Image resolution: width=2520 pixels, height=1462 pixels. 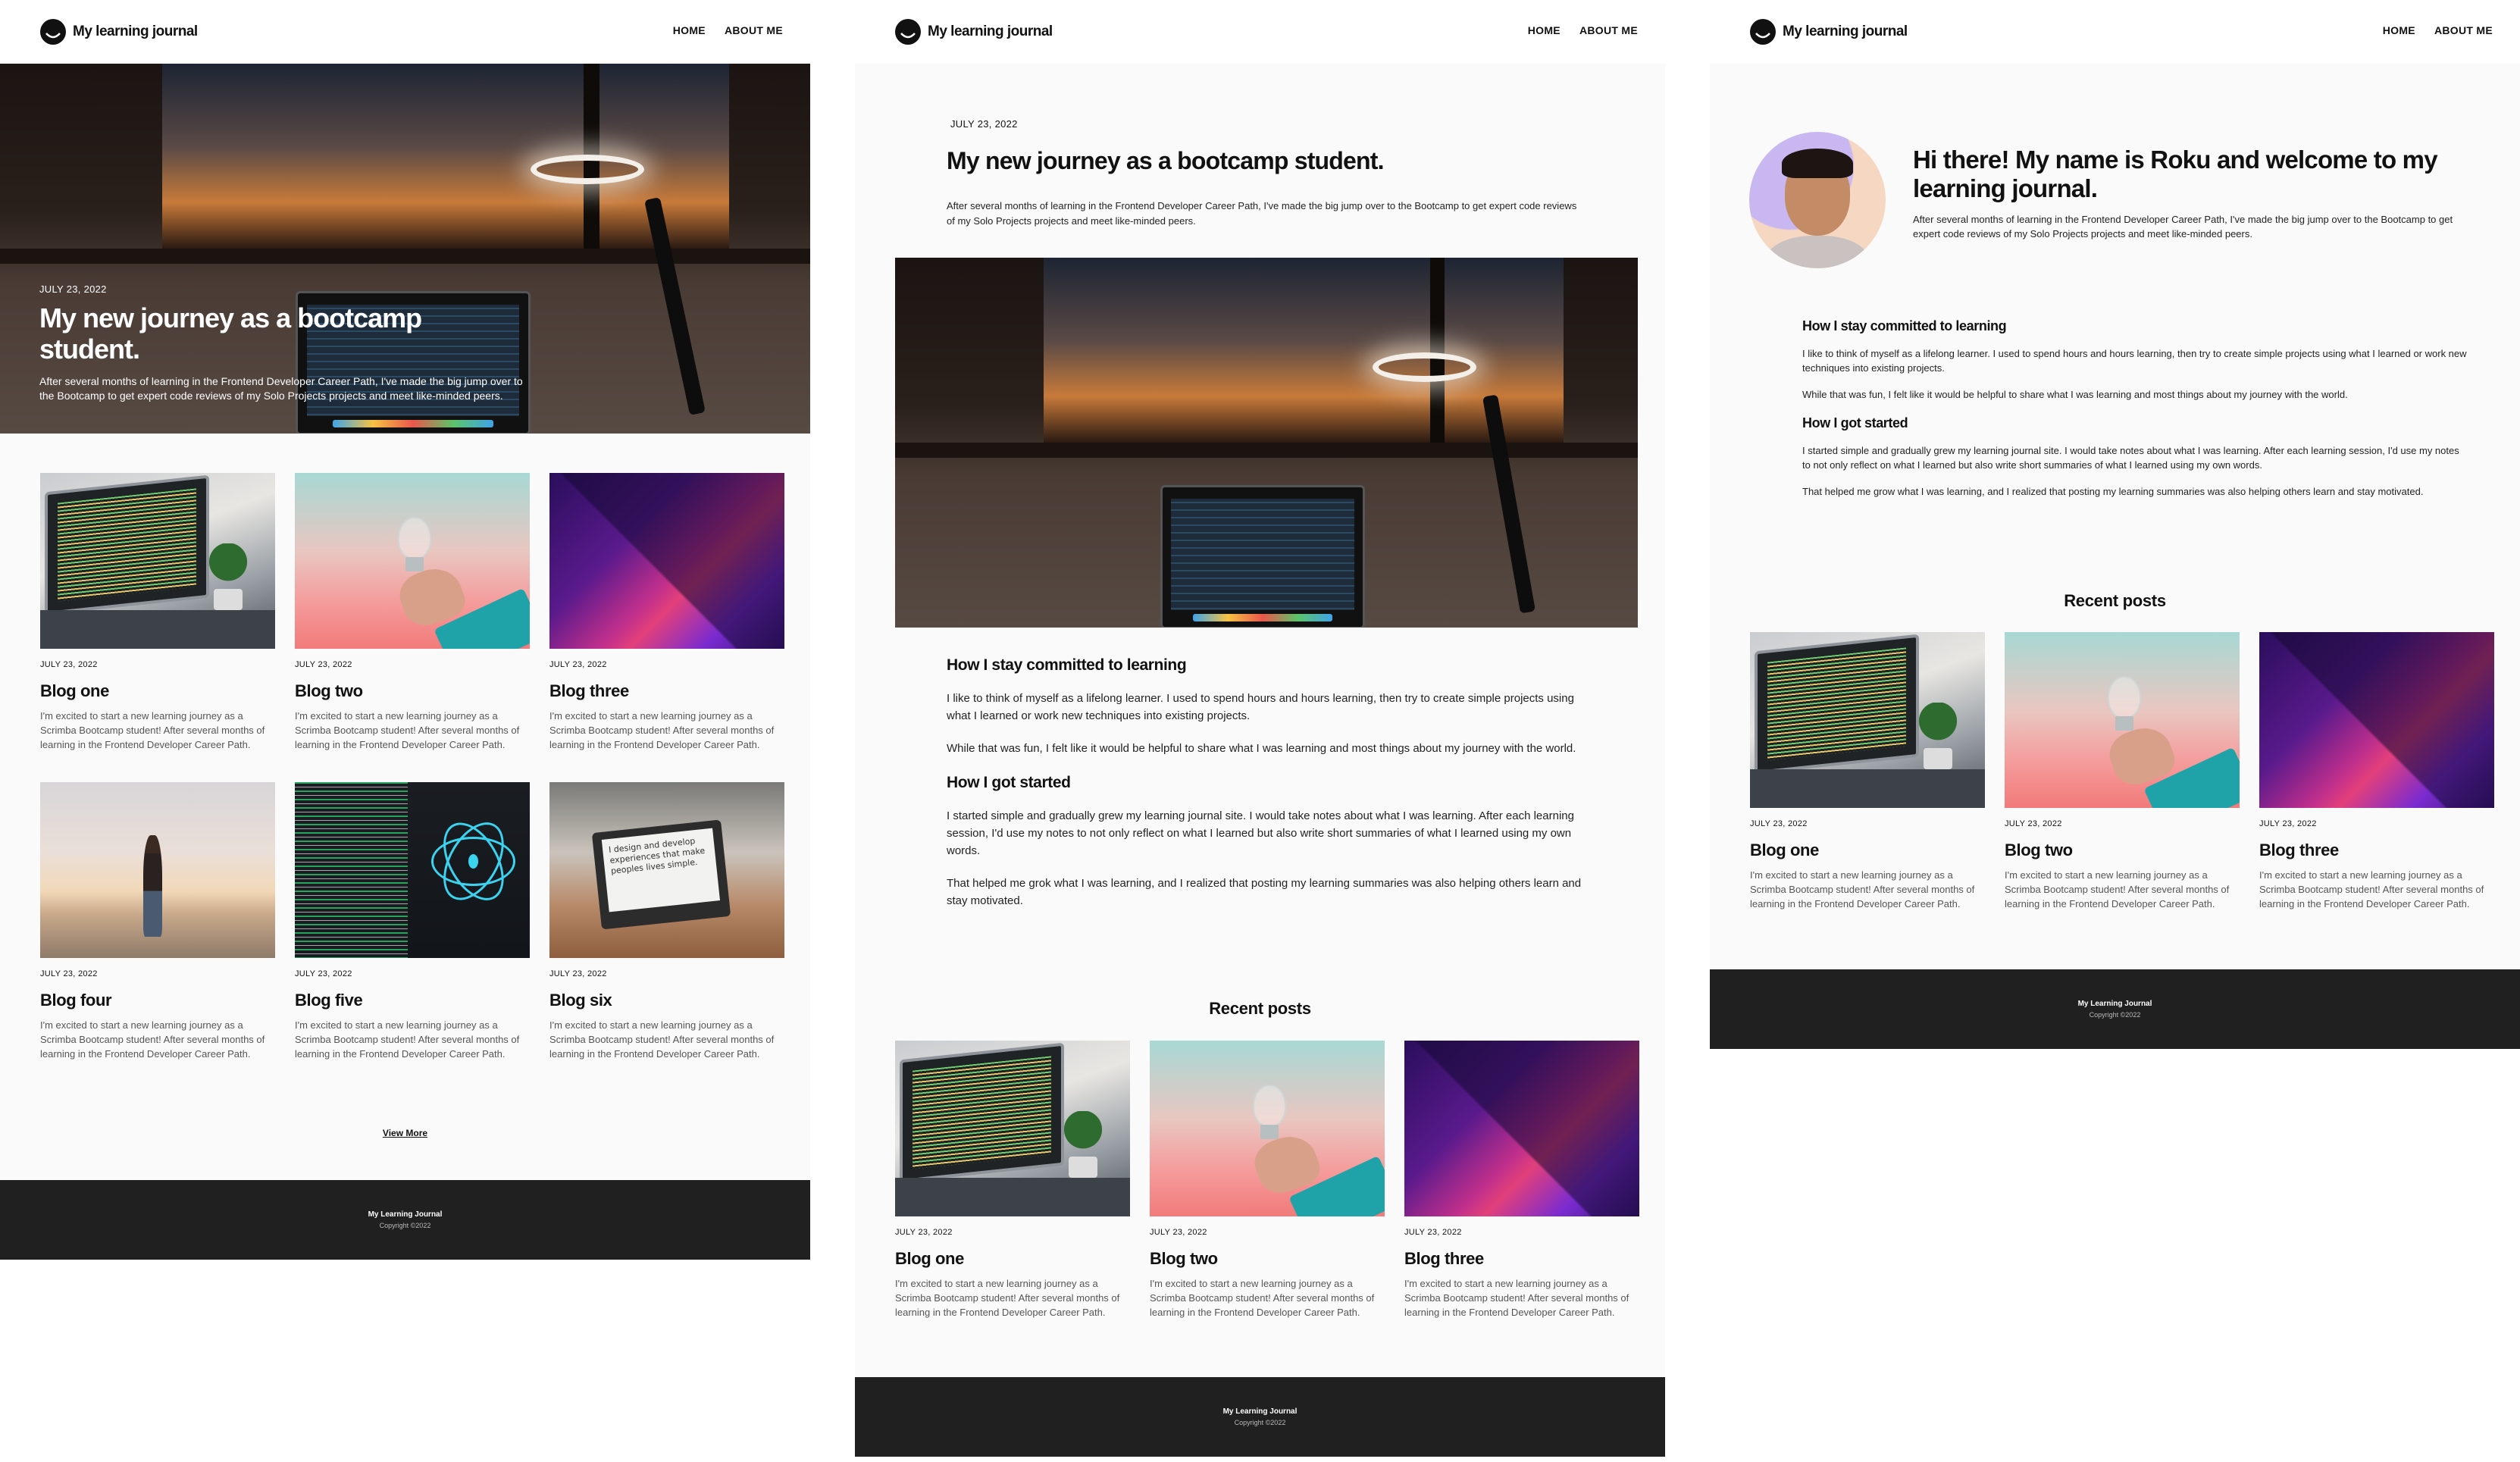 I want to click on post-hero-image, so click(x=1266, y=443).